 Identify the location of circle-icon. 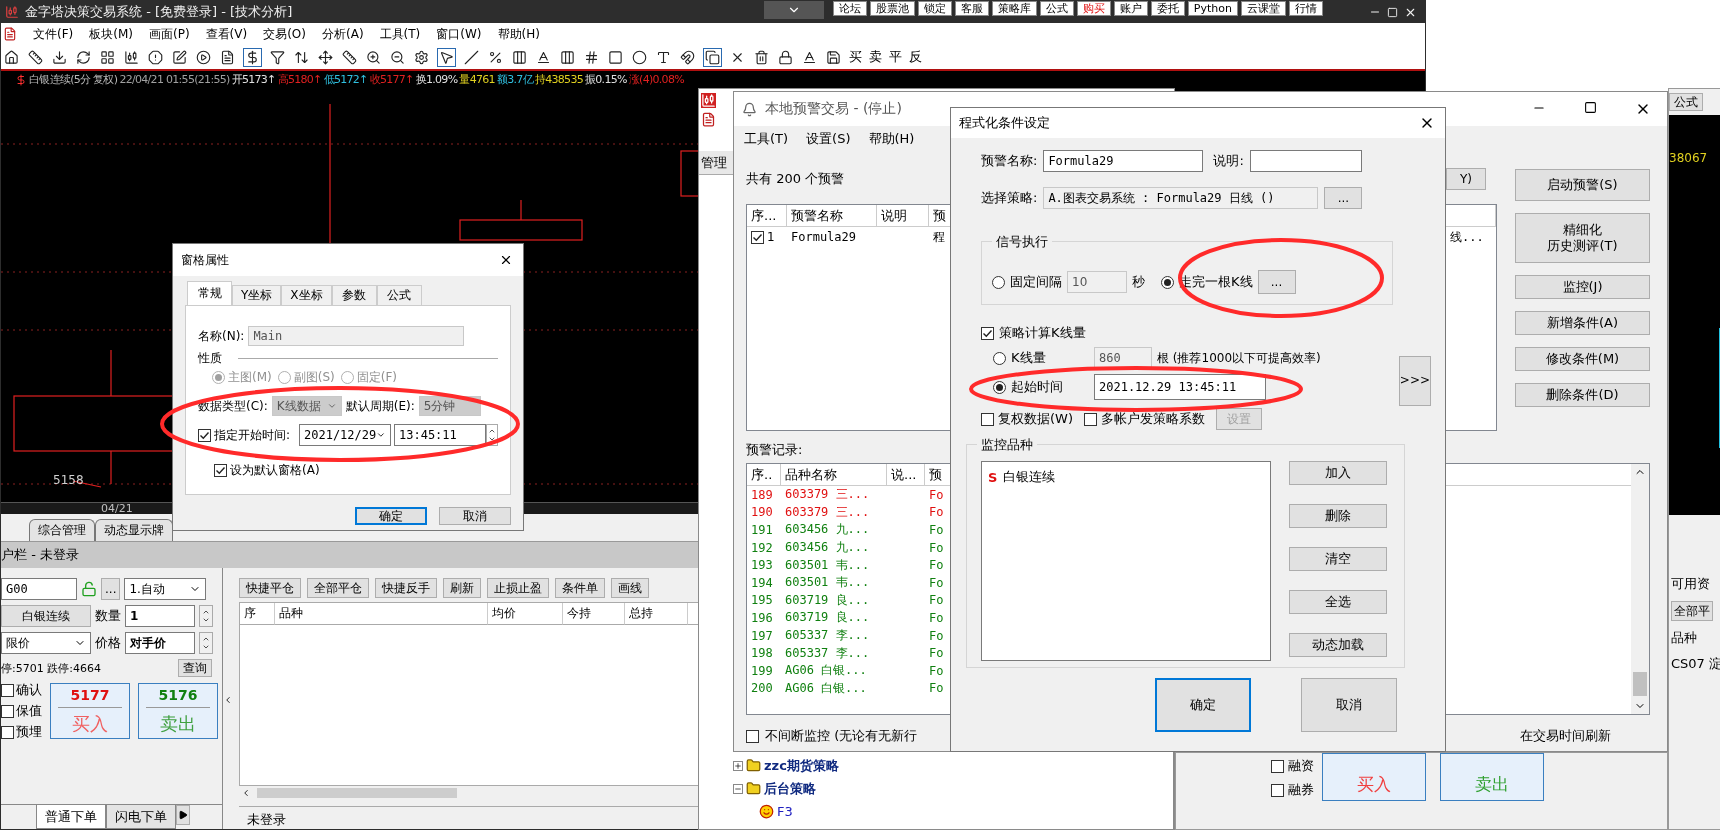
(639, 57).